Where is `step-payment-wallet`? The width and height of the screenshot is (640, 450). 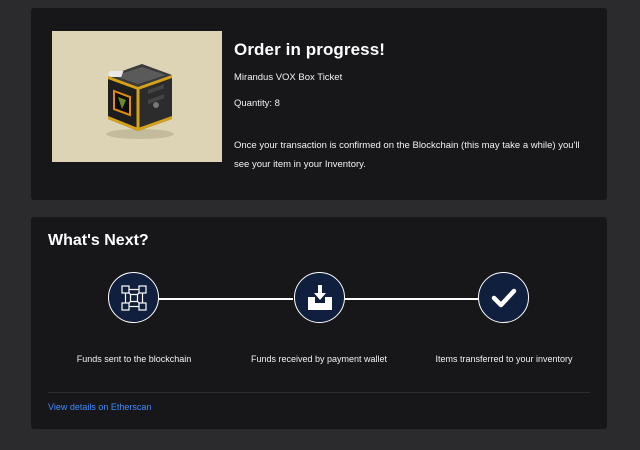
step-payment-wallet is located at coordinates (319, 297).